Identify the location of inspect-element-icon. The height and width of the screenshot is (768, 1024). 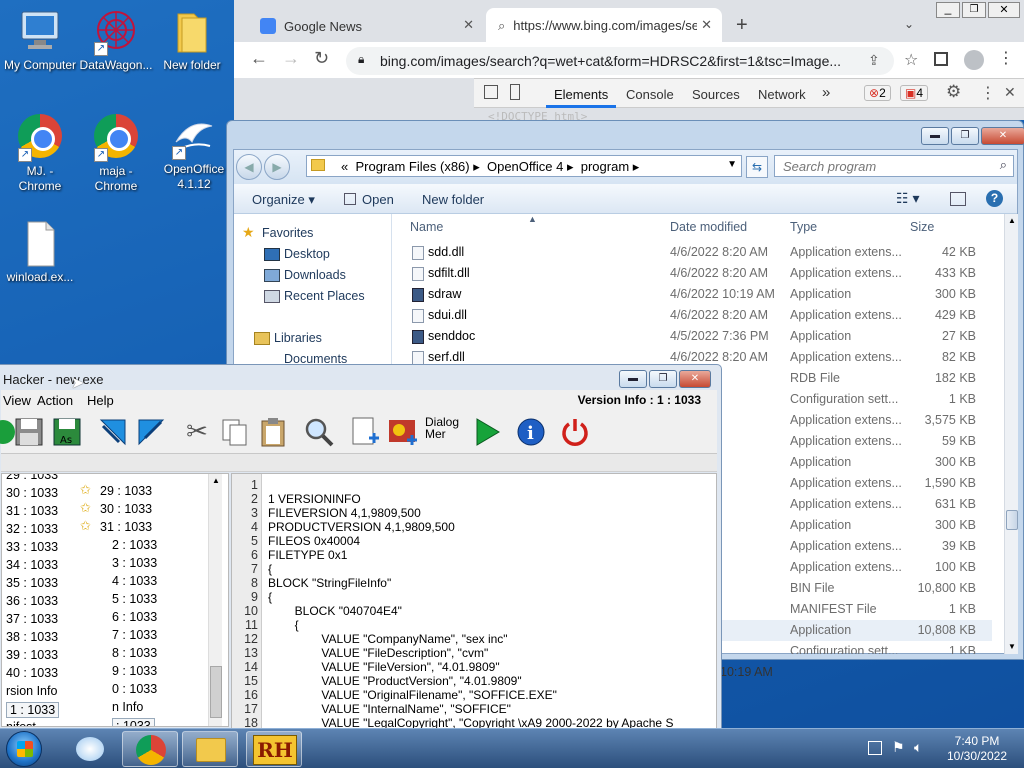
(491, 92).